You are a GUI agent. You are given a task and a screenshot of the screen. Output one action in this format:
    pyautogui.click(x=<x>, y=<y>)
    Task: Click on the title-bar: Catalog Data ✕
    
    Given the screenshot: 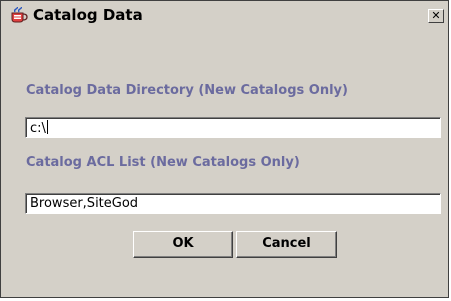 What is the action you would take?
    pyautogui.click(x=224, y=15)
    